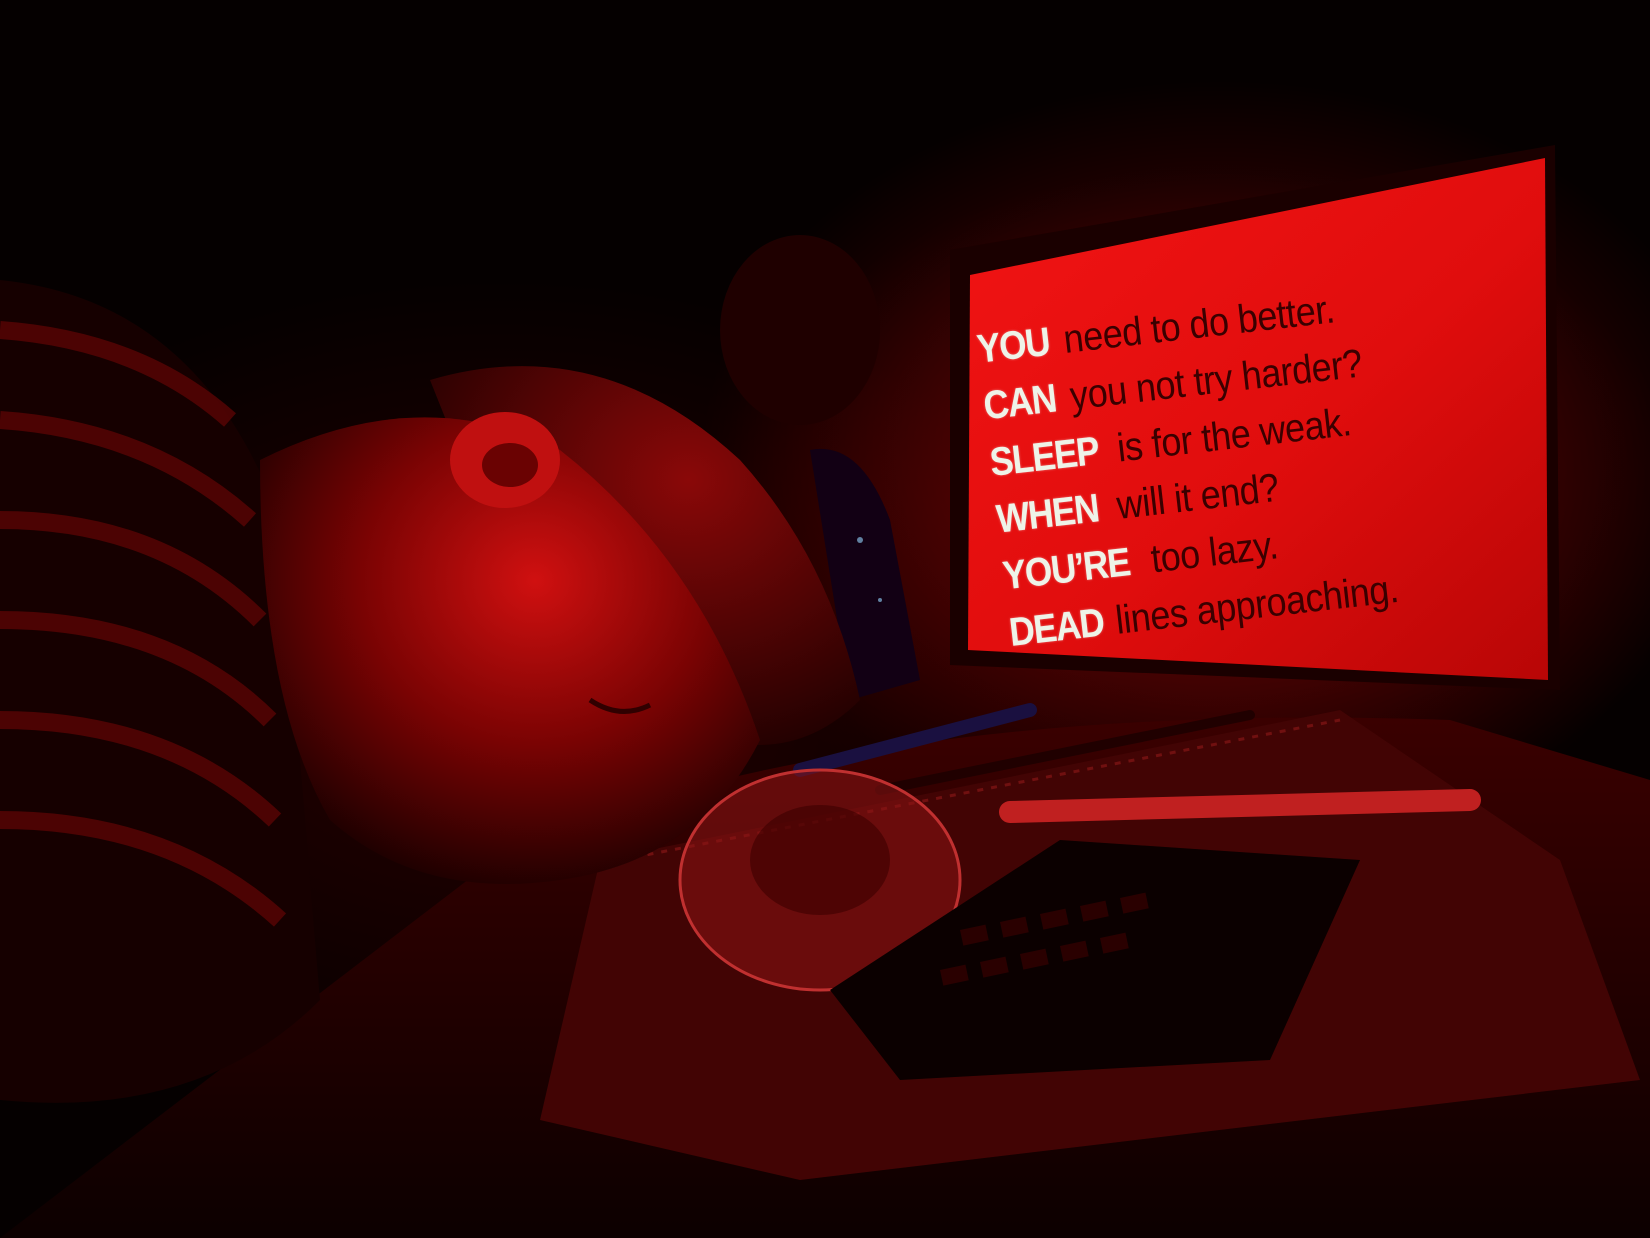  Describe the element at coordinates (1020, 402) in the screenshot. I see `screen-keyword: CAN` at that location.